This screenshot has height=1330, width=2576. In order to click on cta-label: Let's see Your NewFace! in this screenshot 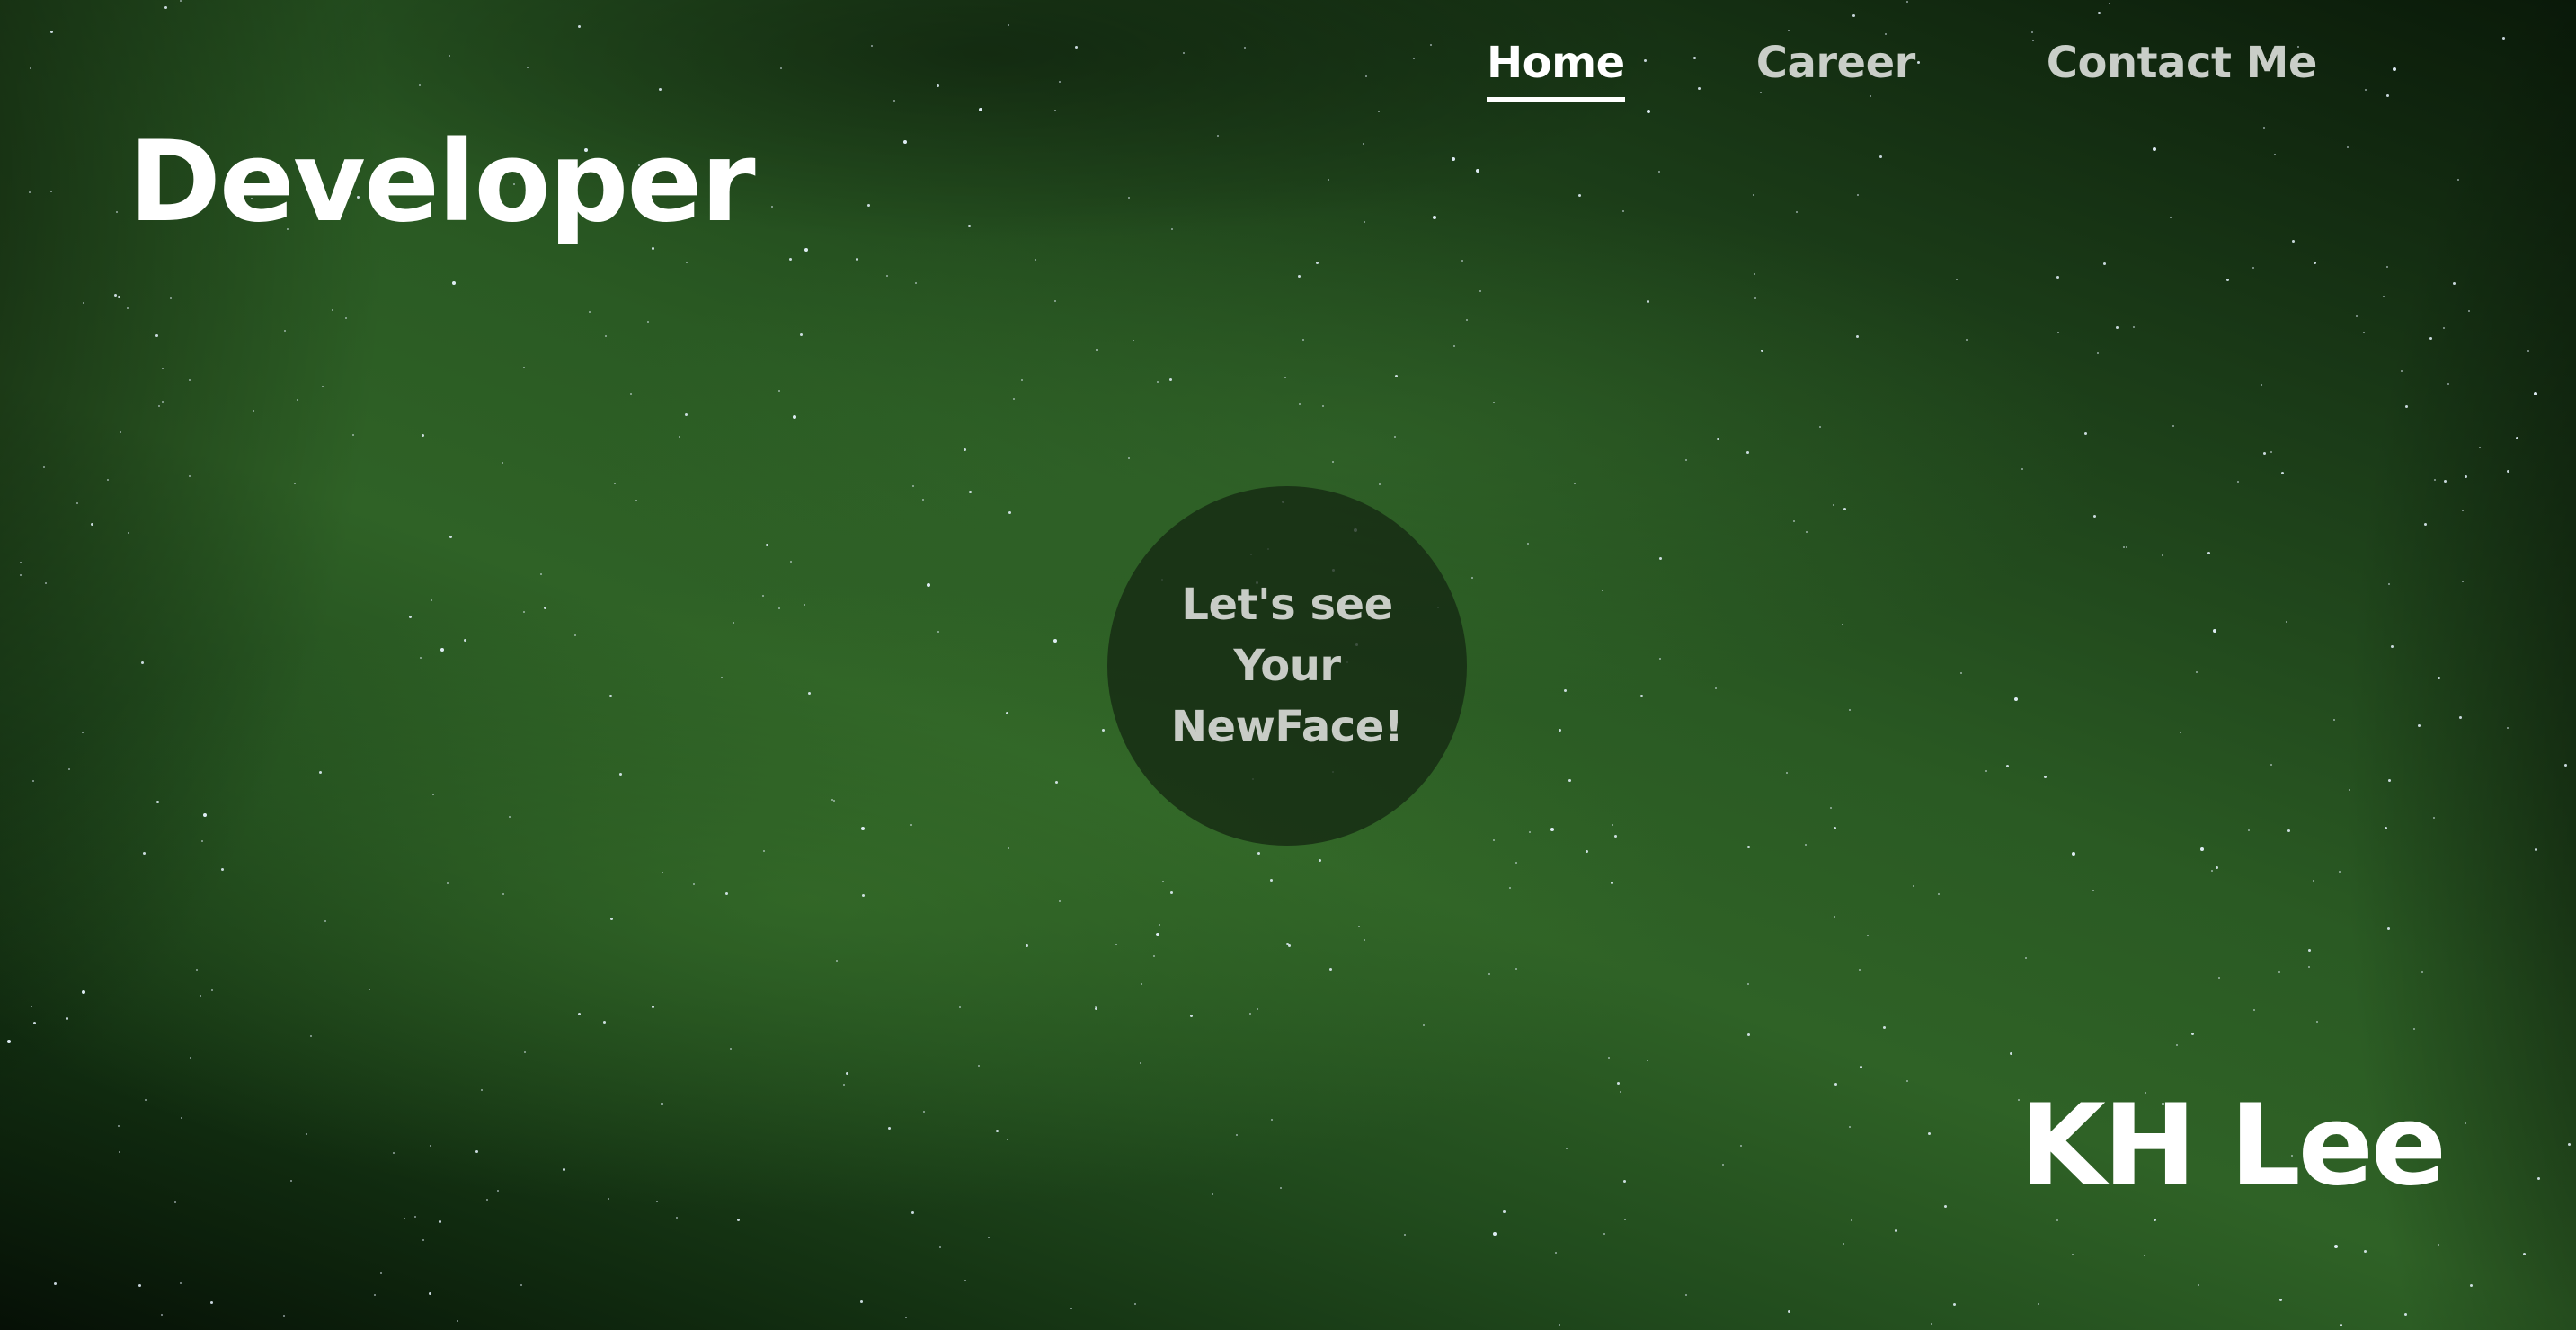, I will do `click(1287, 666)`.